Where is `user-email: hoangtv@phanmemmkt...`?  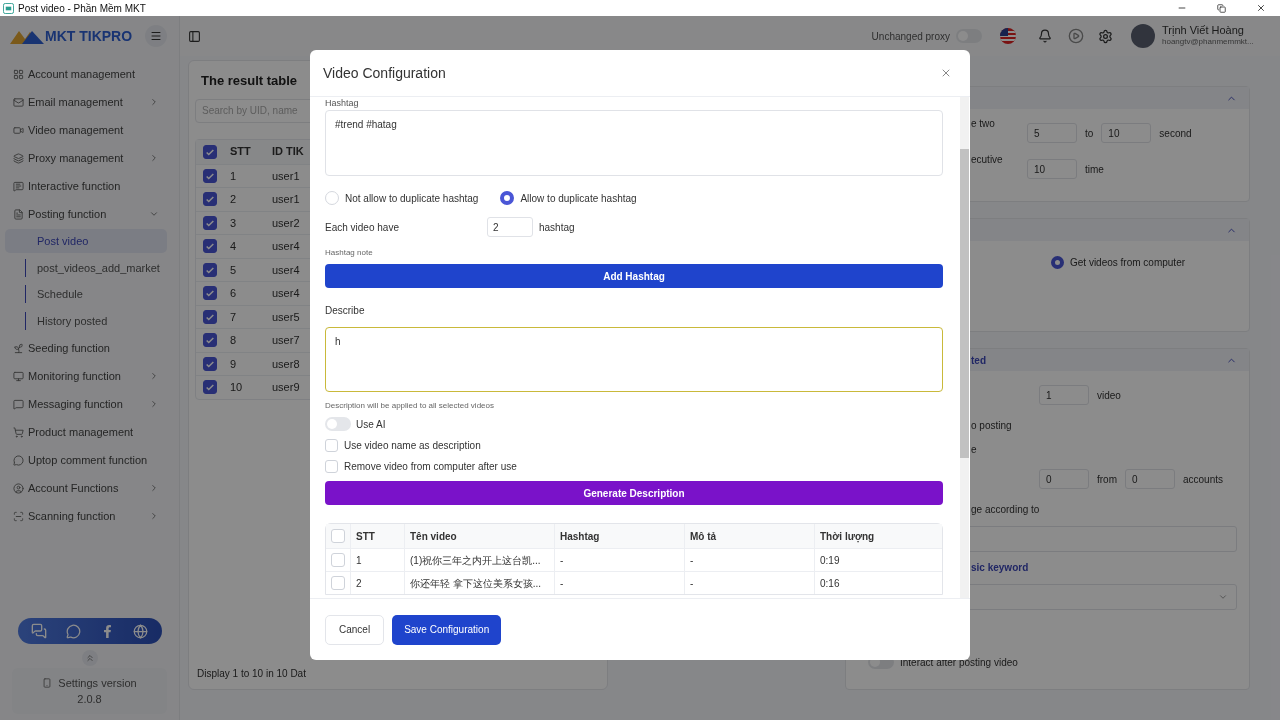 user-email: hoangtv@phanmemmkt... is located at coordinates (1208, 42).